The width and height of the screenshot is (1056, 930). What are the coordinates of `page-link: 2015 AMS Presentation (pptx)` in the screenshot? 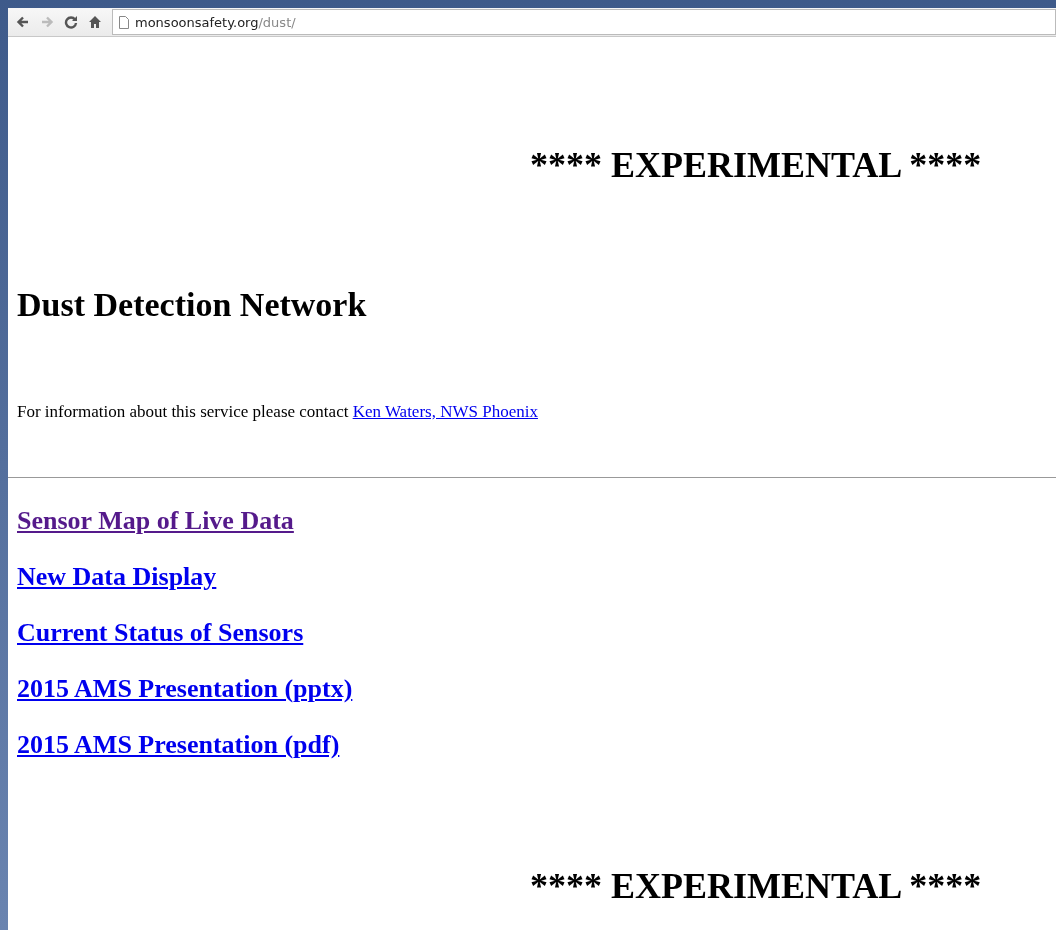 It's located at (185, 689).